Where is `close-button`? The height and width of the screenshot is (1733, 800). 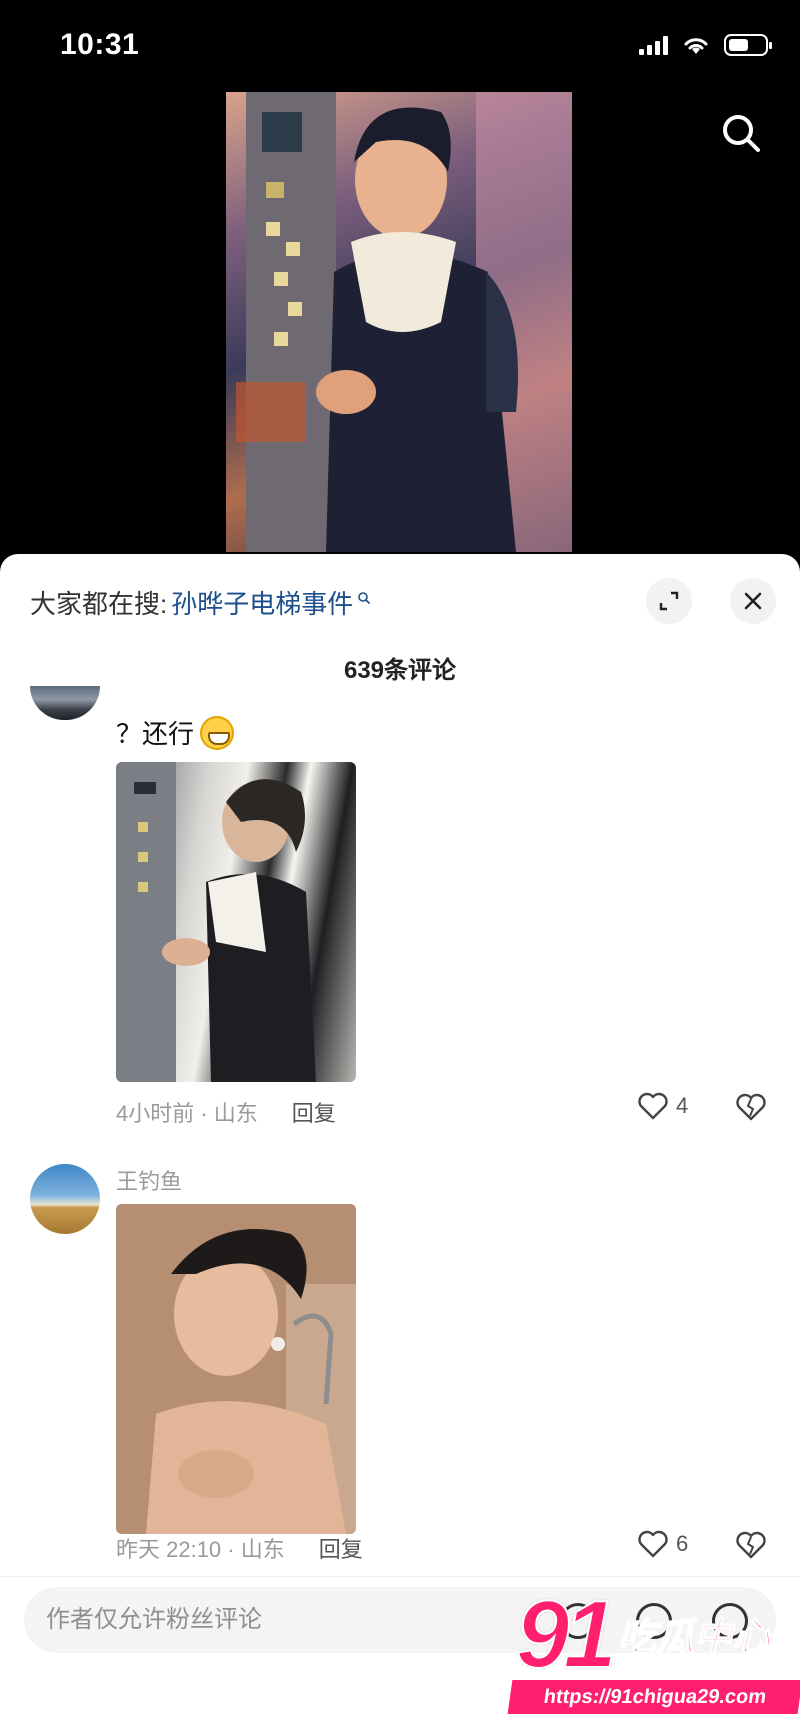 close-button is located at coordinates (753, 601).